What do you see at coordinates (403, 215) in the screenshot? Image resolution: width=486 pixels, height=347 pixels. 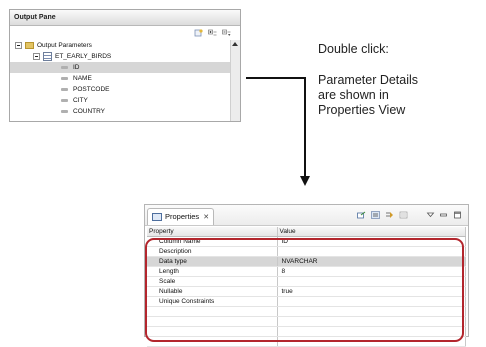 I see `restore-default-icon` at bounding box center [403, 215].